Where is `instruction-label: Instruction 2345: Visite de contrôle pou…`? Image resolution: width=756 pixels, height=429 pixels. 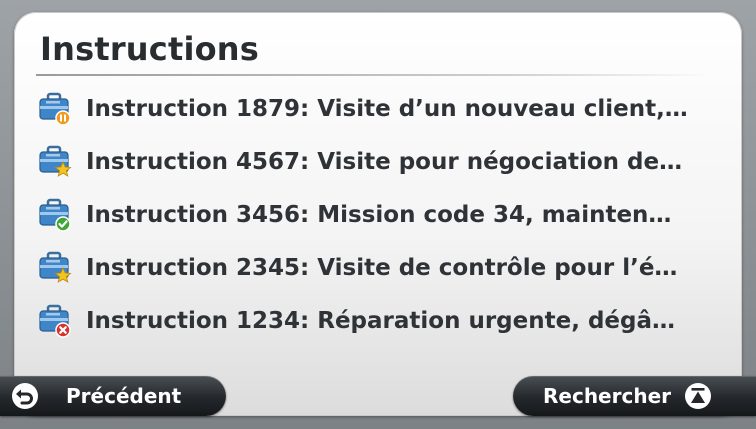
instruction-label: Instruction 2345: Visite de contrôle pou… is located at coordinates (382, 267).